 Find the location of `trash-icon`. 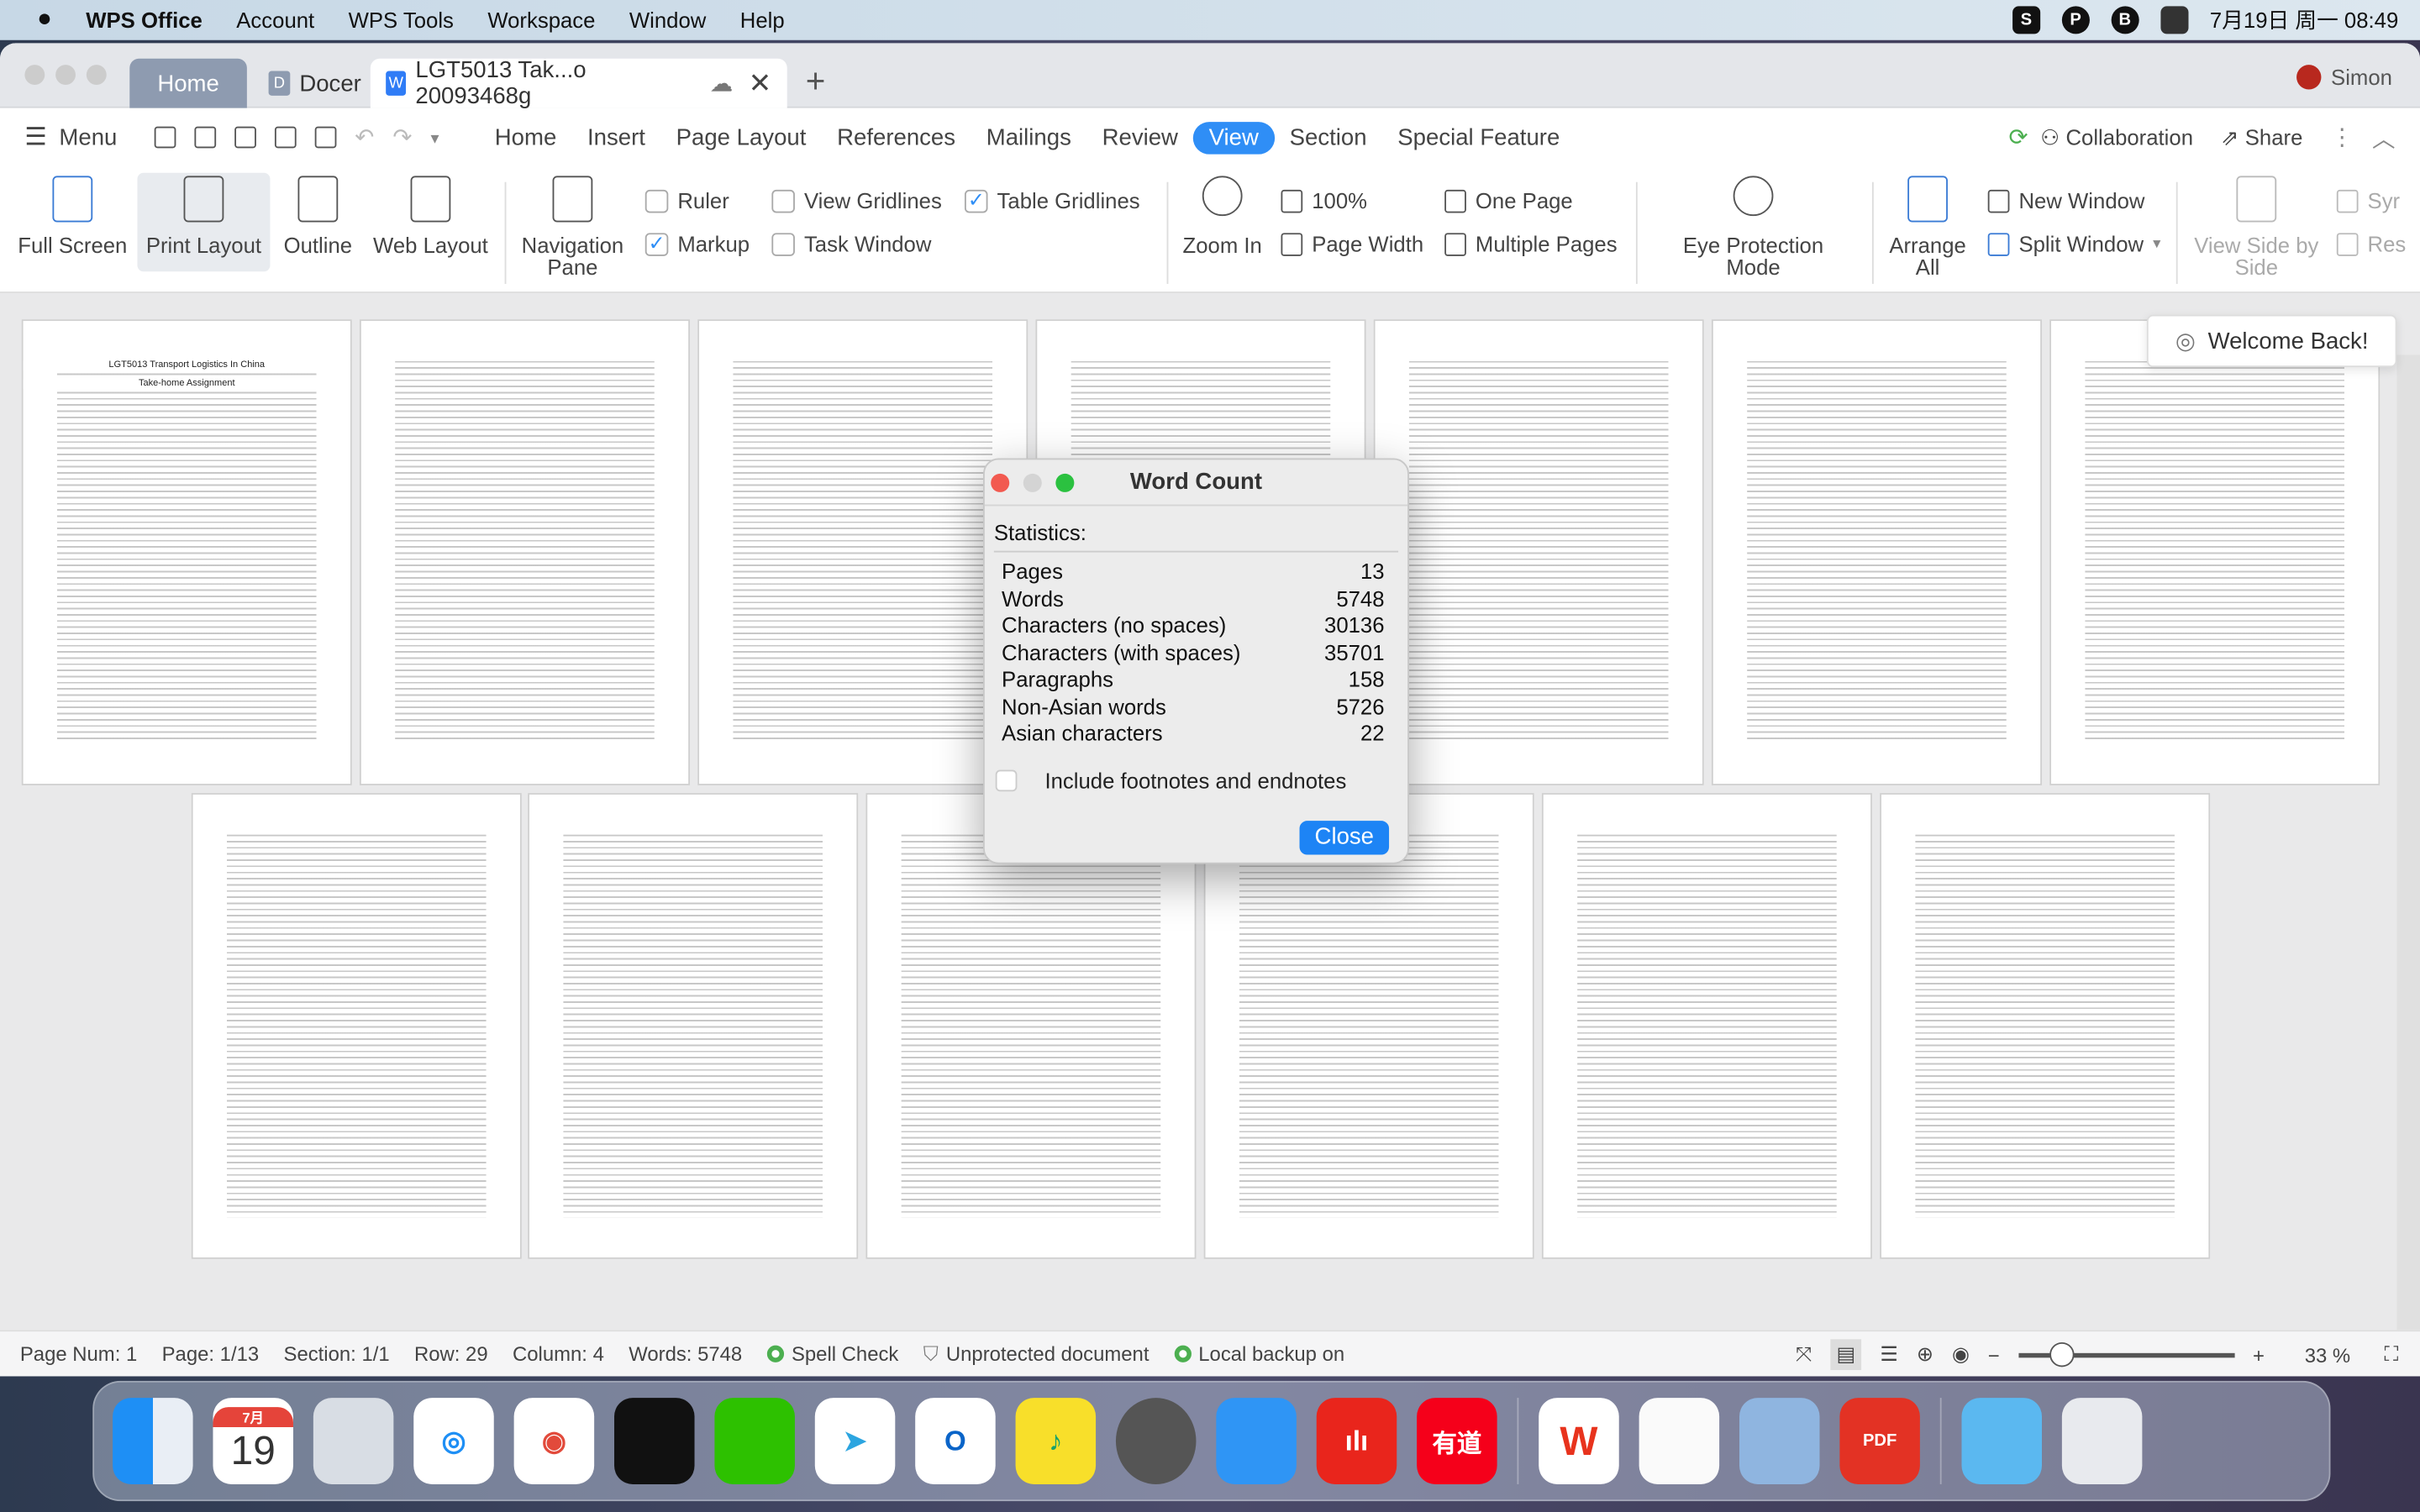

trash-icon is located at coordinates (2102, 1441).